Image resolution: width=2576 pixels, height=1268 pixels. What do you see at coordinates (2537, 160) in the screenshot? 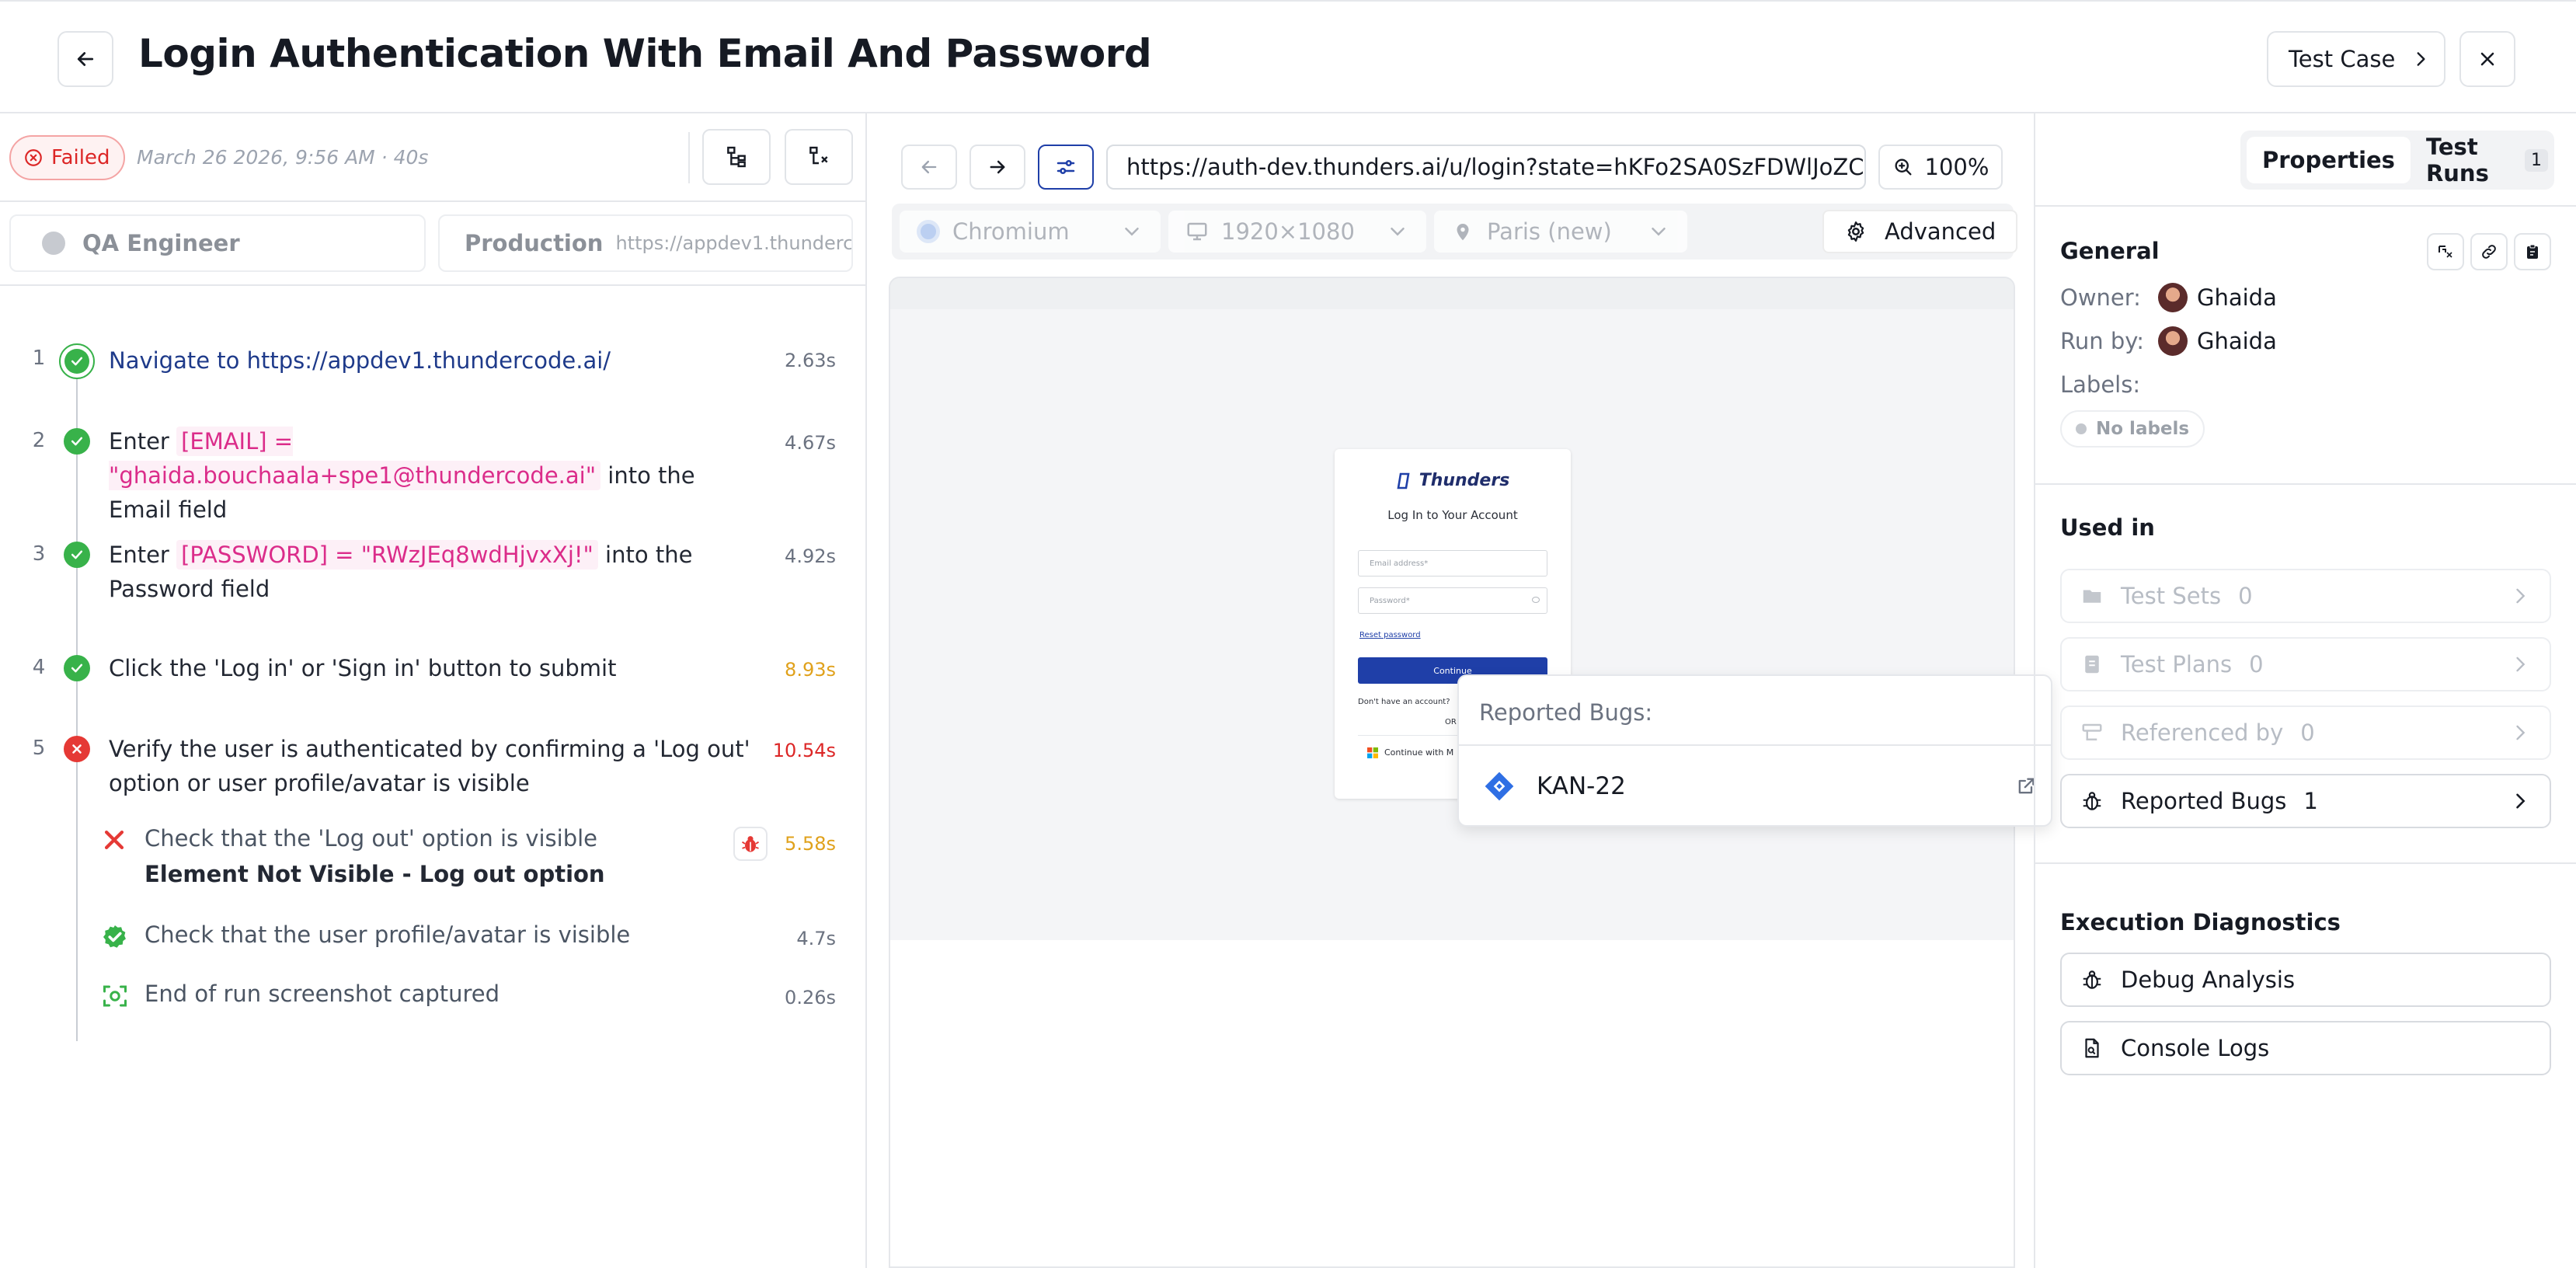
I see `test-runs-count: 1` at bounding box center [2537, 160].